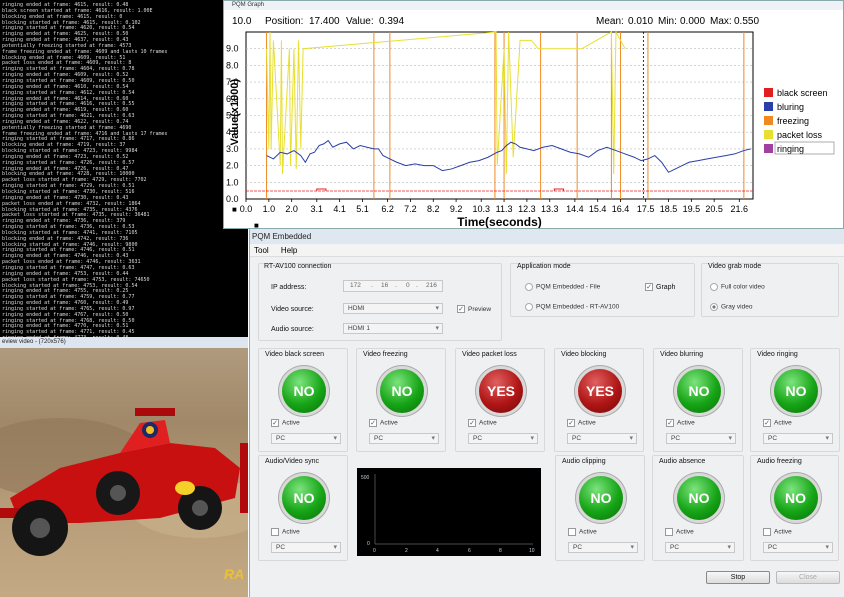 The image size is (844, 597). I want to click on detector-panel: Audio absence NO Active PC, so click(698, 508).